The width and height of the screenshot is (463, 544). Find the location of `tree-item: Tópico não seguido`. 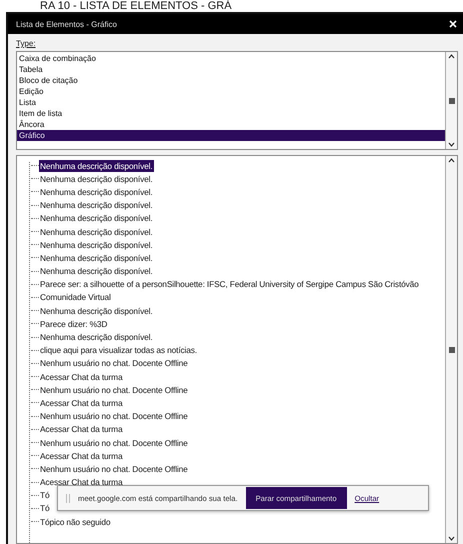

tree-item: Tópico não seguido is located at coordinates (75, 522).